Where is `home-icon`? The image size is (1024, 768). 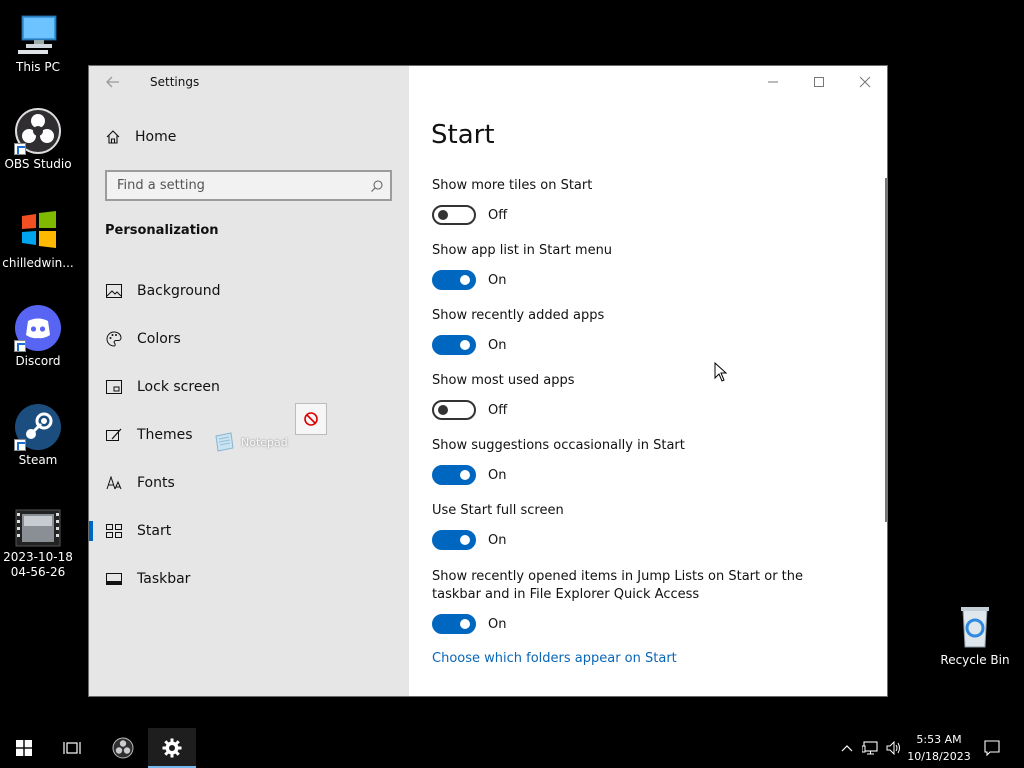
home-icon is located at coordinates (113, 137).